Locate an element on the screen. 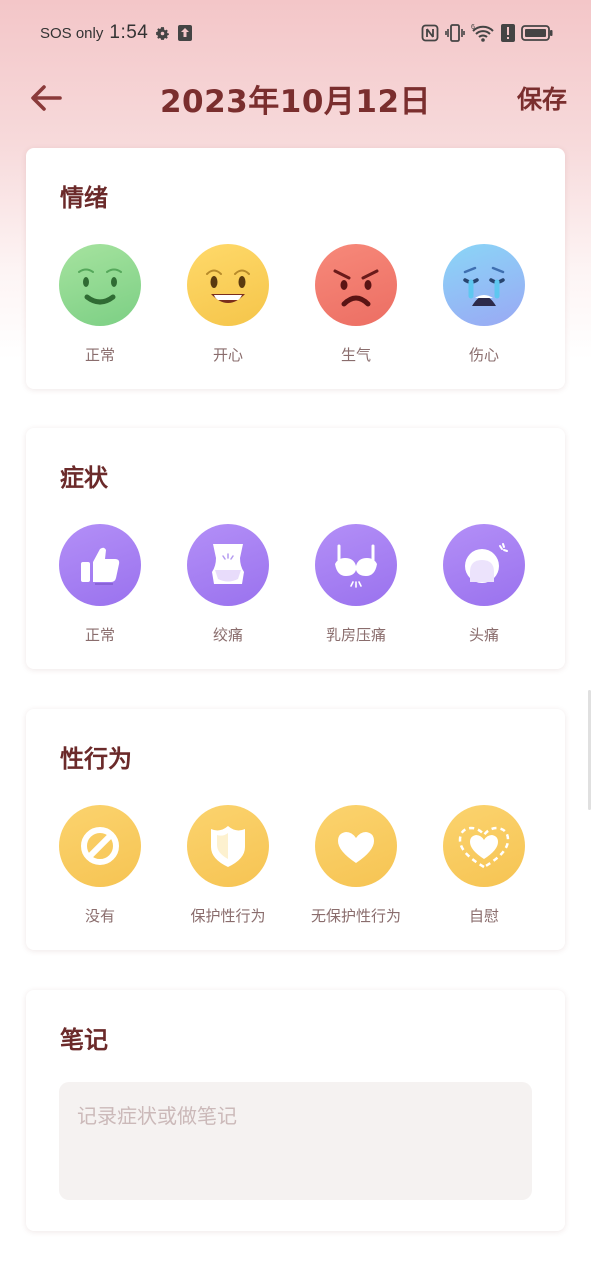 The height and width of the screenshot is (1280, 591). angry-face-icon is located at coordinates (356, 285).